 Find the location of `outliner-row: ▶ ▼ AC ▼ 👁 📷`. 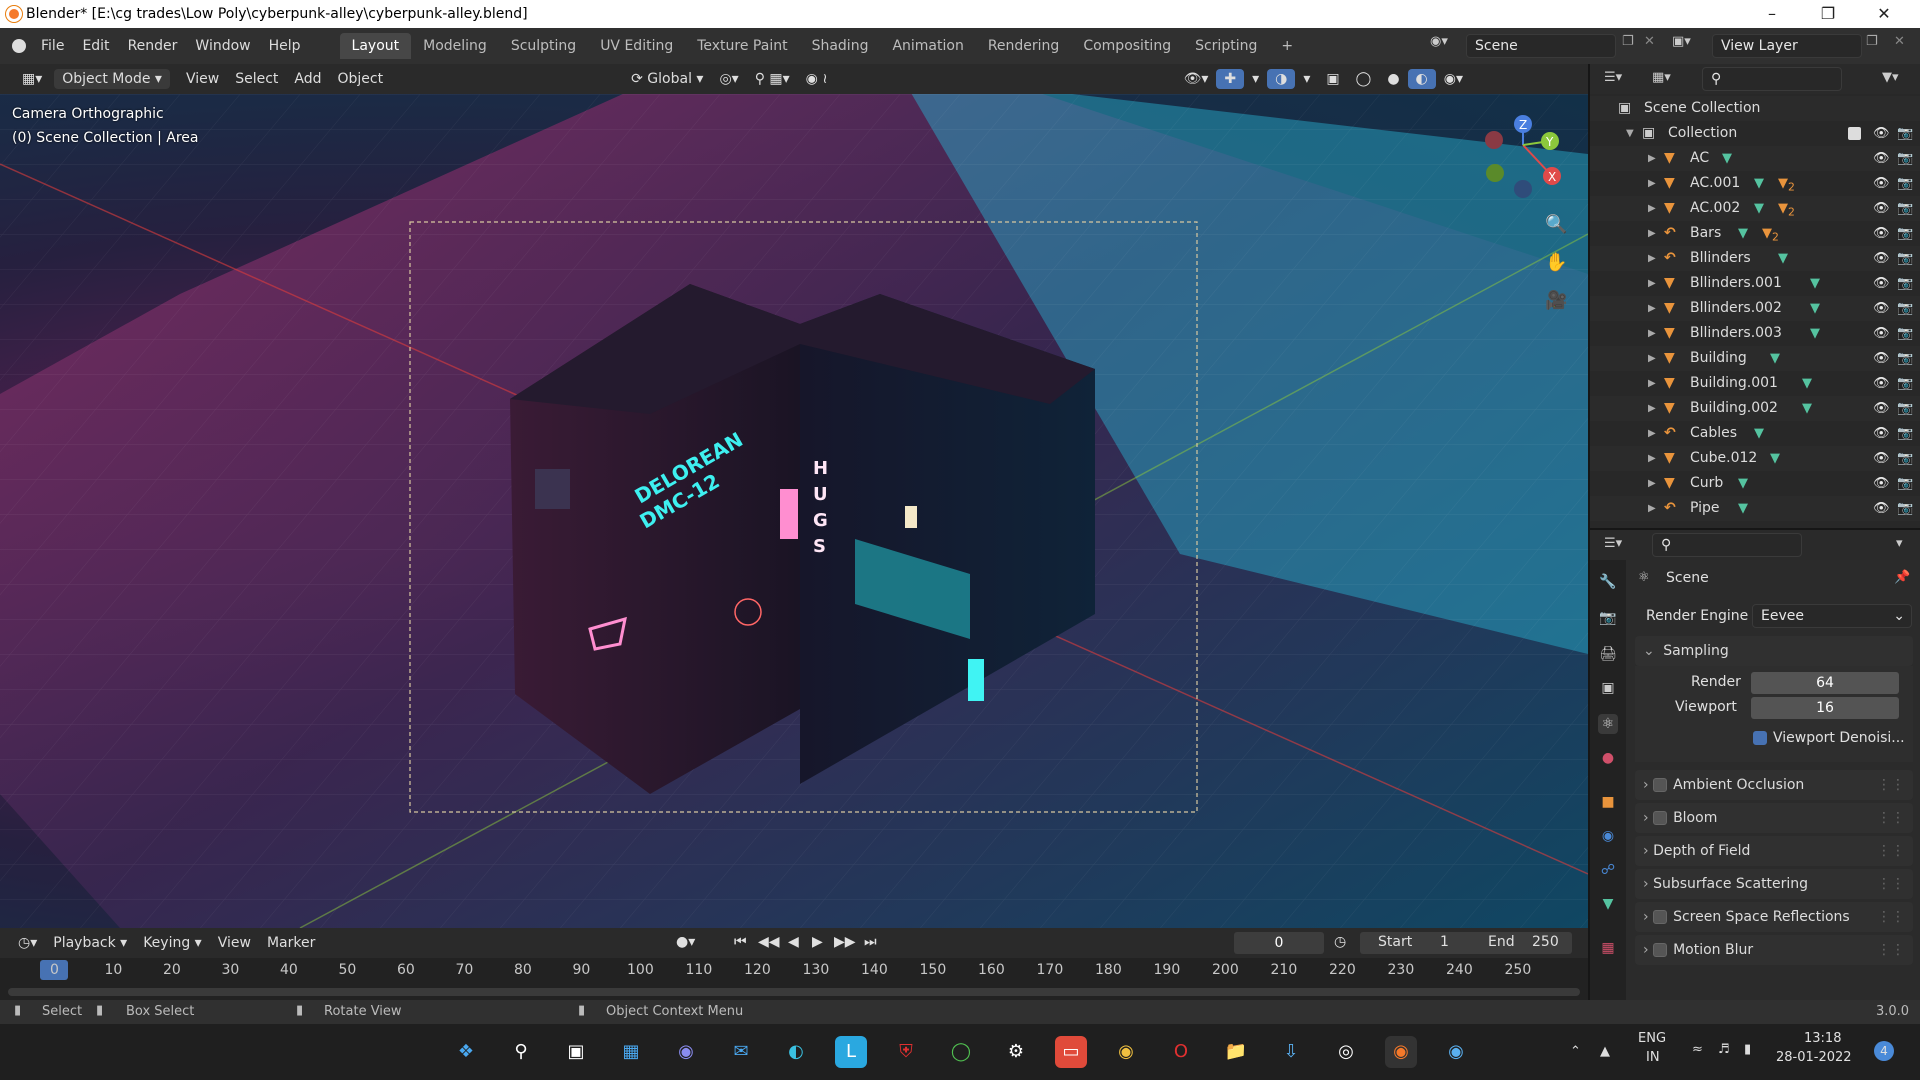

outliner-row: ▶ ▼ AC ▼ 👁 📷 is located at coordinates (1755, 158).